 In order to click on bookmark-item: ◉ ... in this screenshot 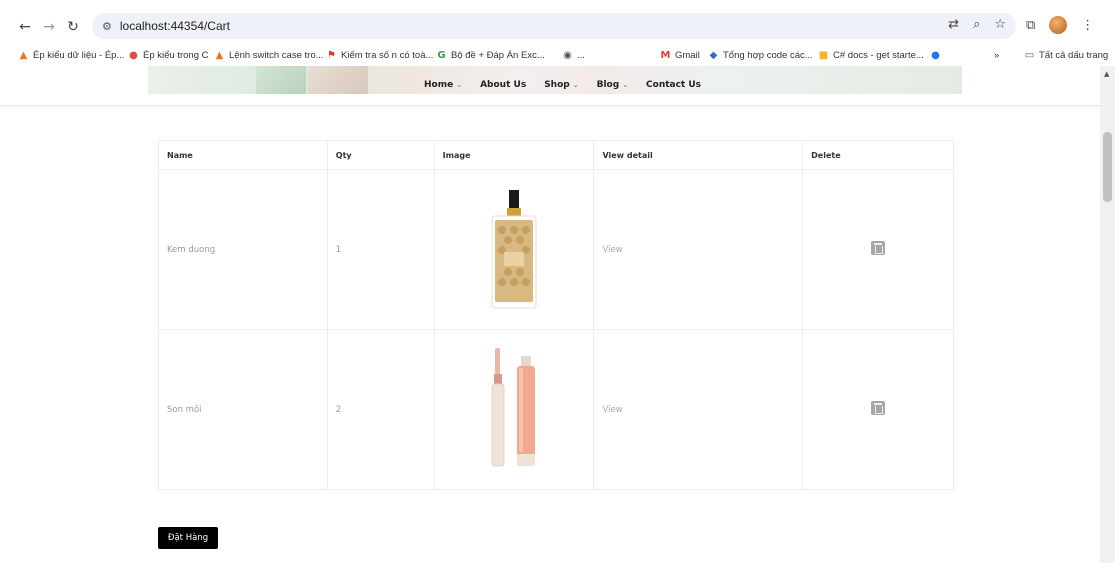, I will do `click(573, 55)`.